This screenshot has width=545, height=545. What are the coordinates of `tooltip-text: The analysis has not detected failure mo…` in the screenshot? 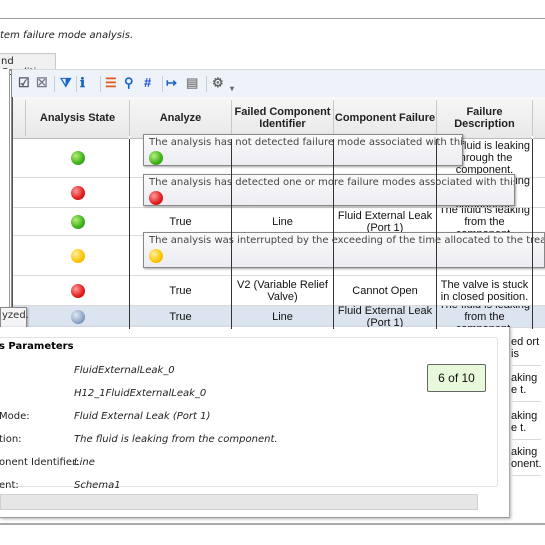 It's located at (306, 142).